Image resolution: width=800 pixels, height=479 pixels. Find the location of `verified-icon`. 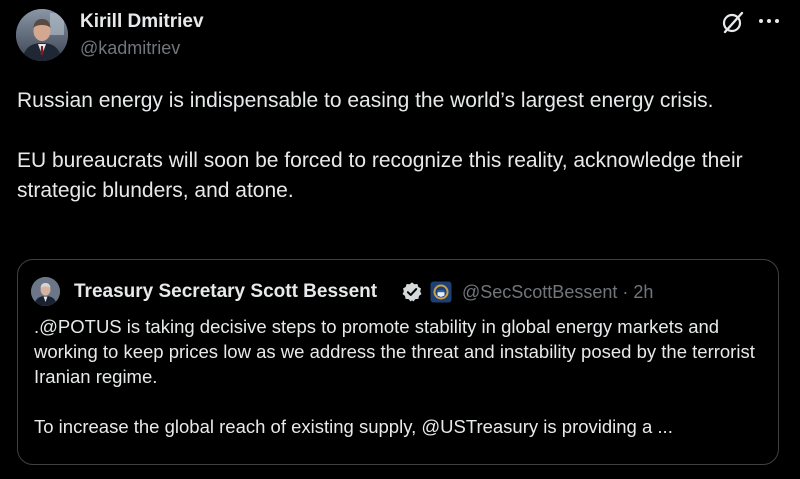

verified-icon is located at coordinates (412, 292).